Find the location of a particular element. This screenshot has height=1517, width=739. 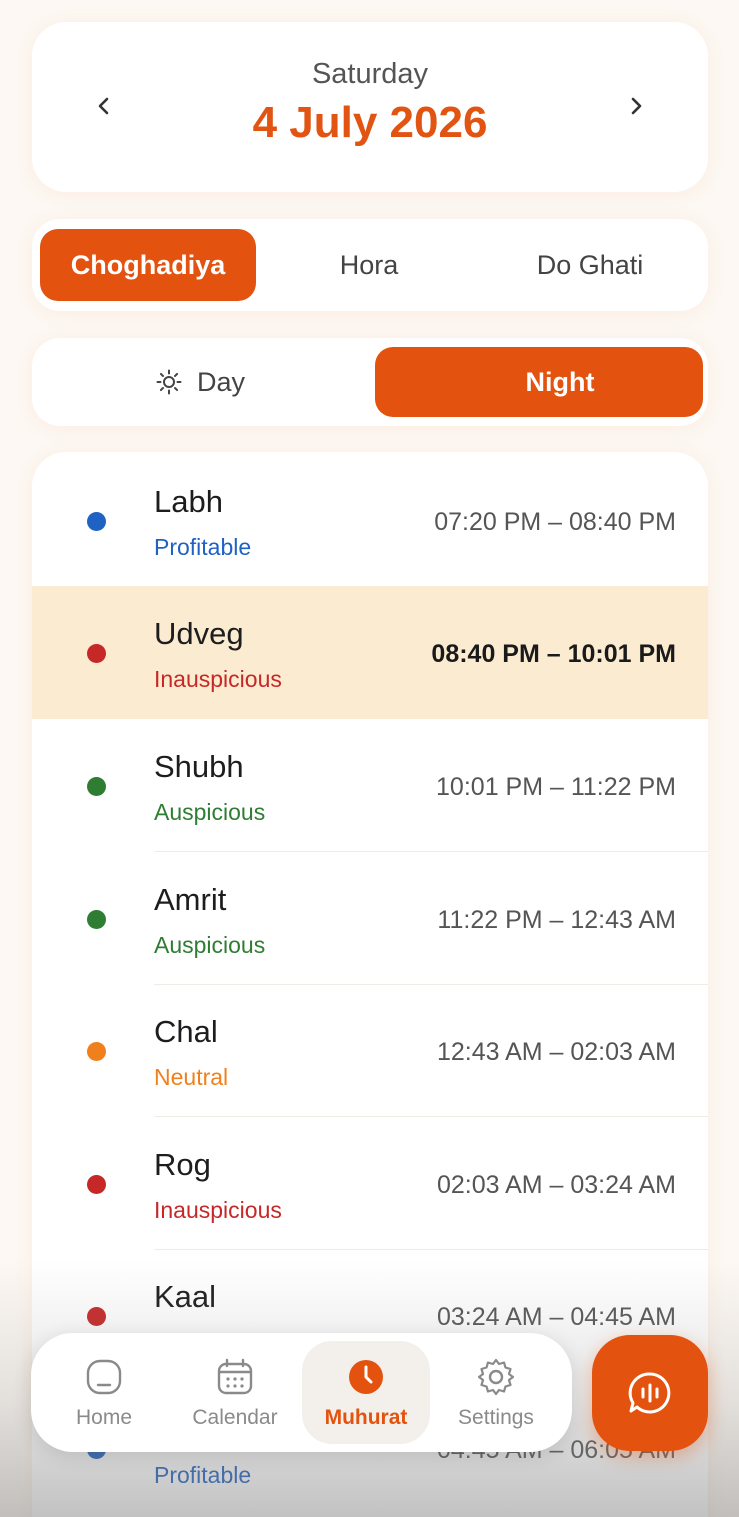

list-item: Shubh Auspicious 10:01 PM – 11:22 PM is located at coordinates (370, 785).